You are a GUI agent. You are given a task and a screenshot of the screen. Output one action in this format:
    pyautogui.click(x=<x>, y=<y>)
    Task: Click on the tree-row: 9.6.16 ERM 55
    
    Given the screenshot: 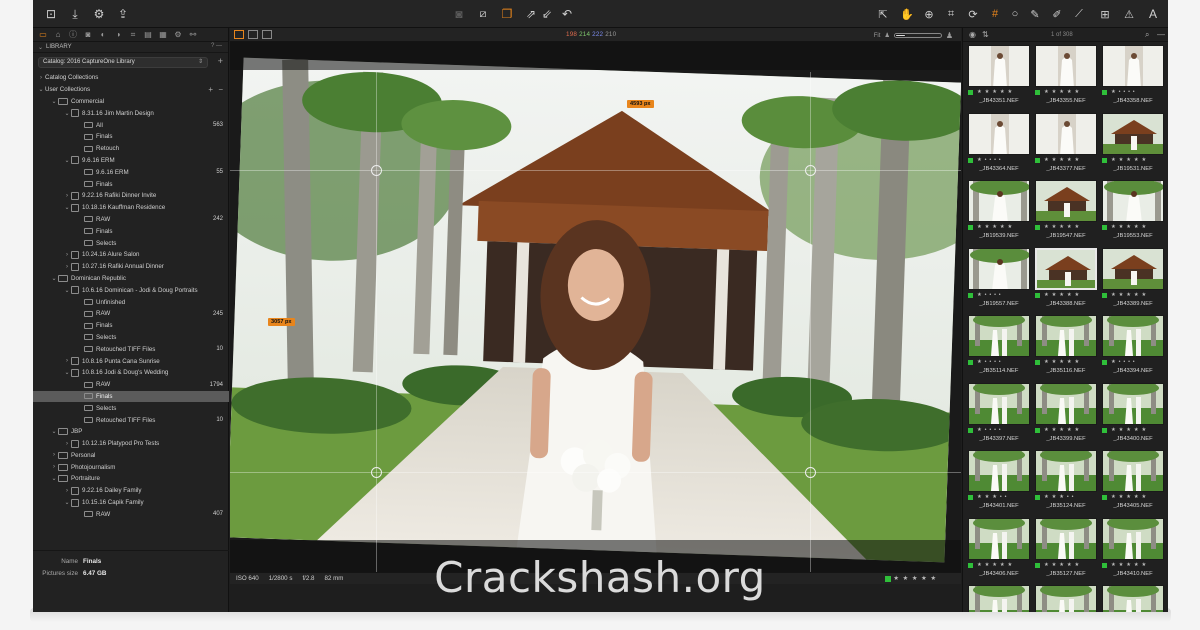 What is the action you would take?
    pyautogui.click(x=131, y=172)
    